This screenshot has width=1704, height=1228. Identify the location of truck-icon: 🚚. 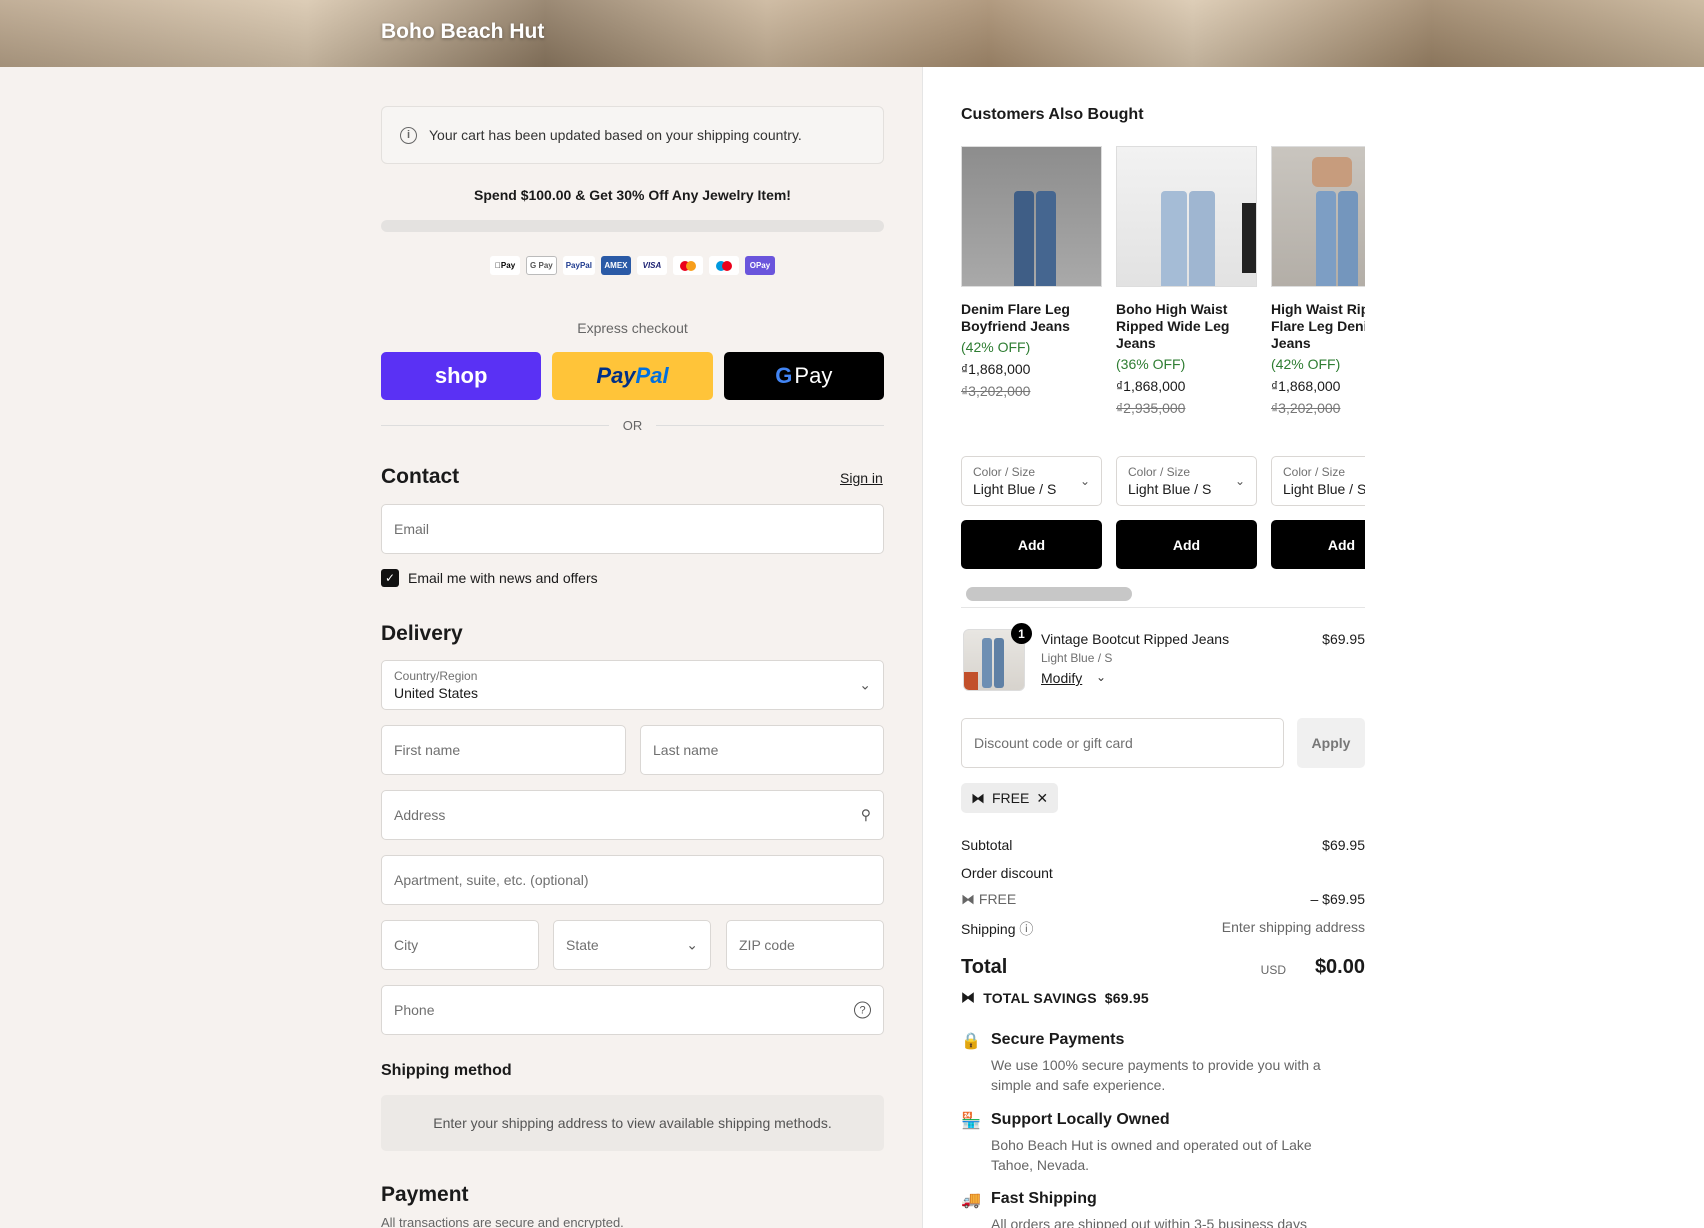
(971, 1200).